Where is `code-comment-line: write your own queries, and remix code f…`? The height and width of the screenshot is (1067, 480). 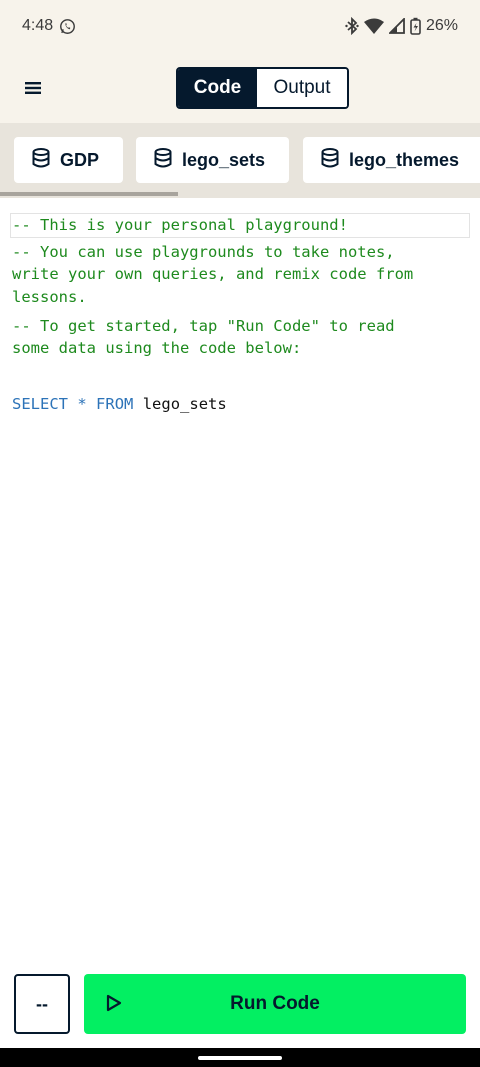 code-comment-line: write your own queries, and remix code f… is located at coordinates (213, 274).